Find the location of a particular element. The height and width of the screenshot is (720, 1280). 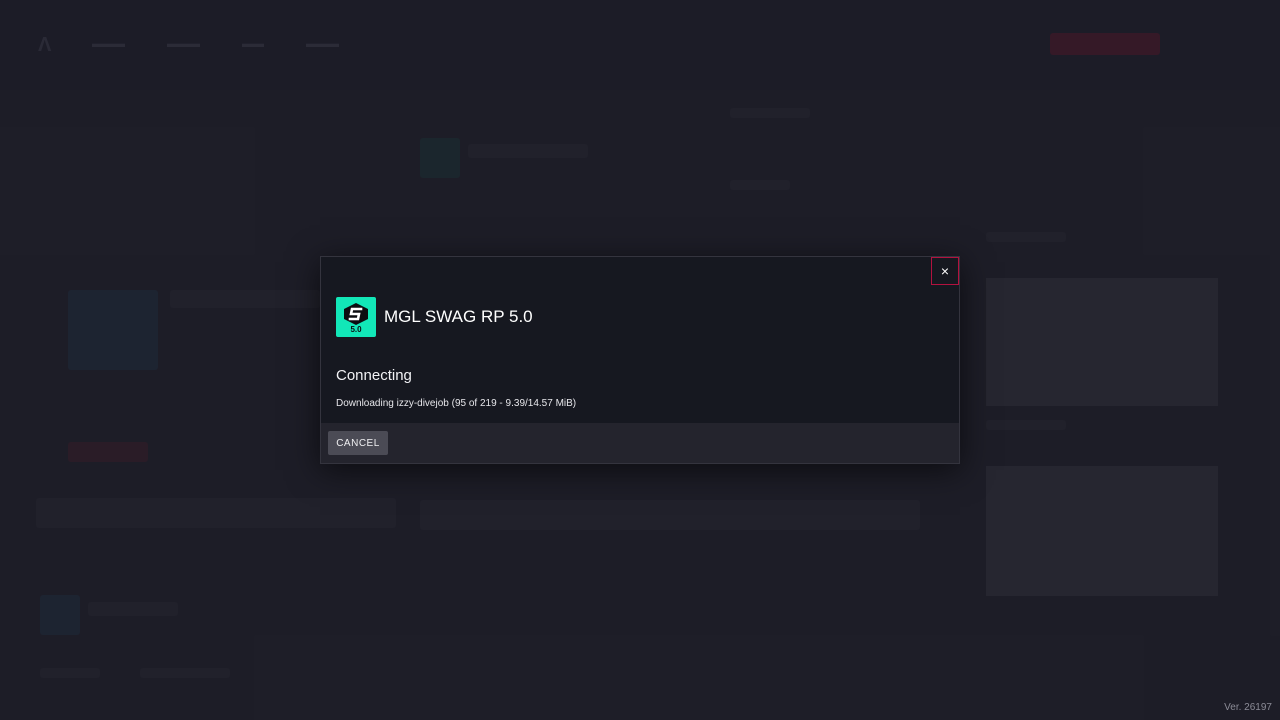

close-icon: × is located at coordinates (945, 271).